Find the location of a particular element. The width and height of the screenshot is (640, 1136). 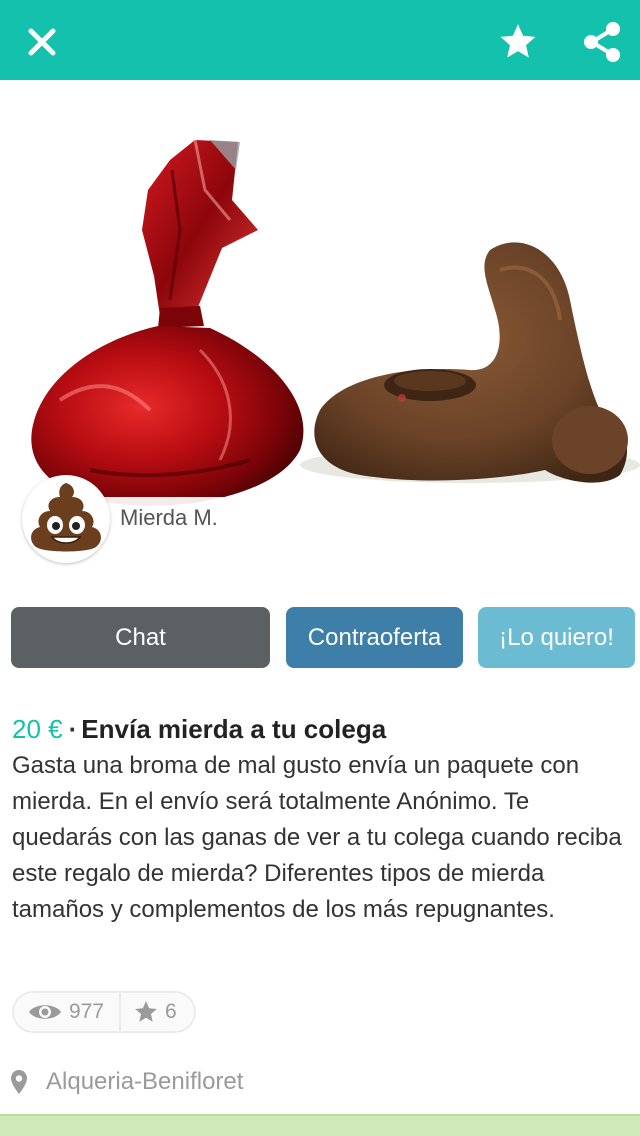

poop-pile-image is located at coordinates (470, 362).